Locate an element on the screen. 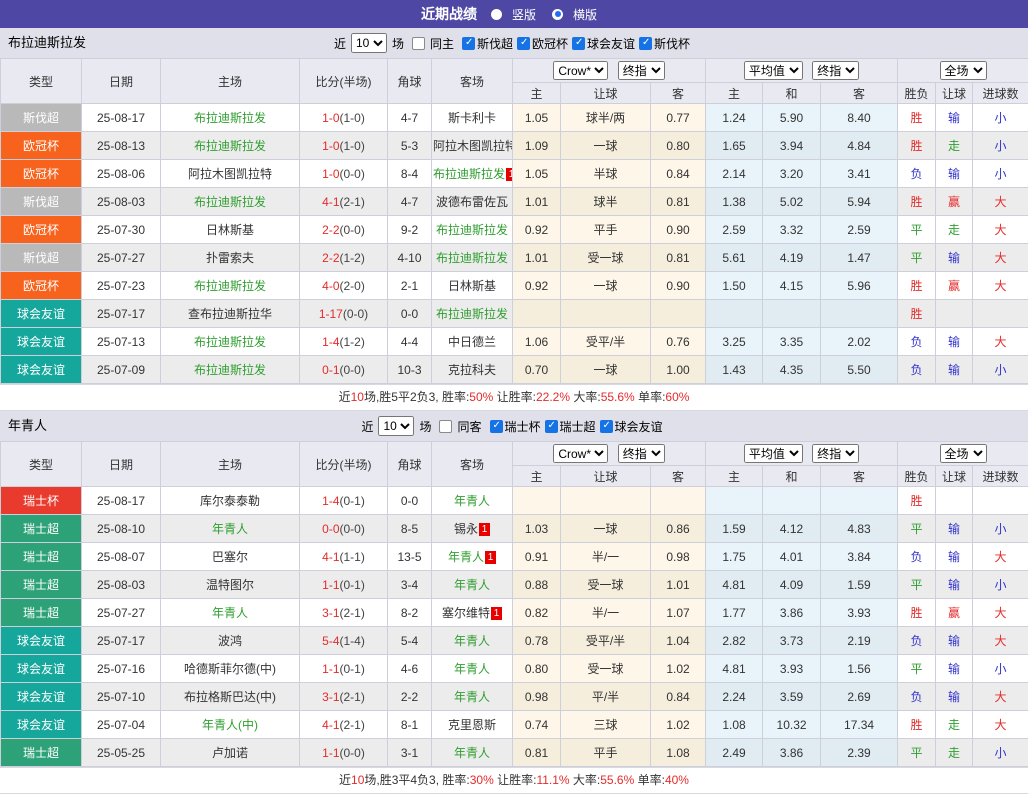 Image resolution: width=1028 pixels, height=794 pixels. corner-score: 5-4 is located at coordinates (410, 641).